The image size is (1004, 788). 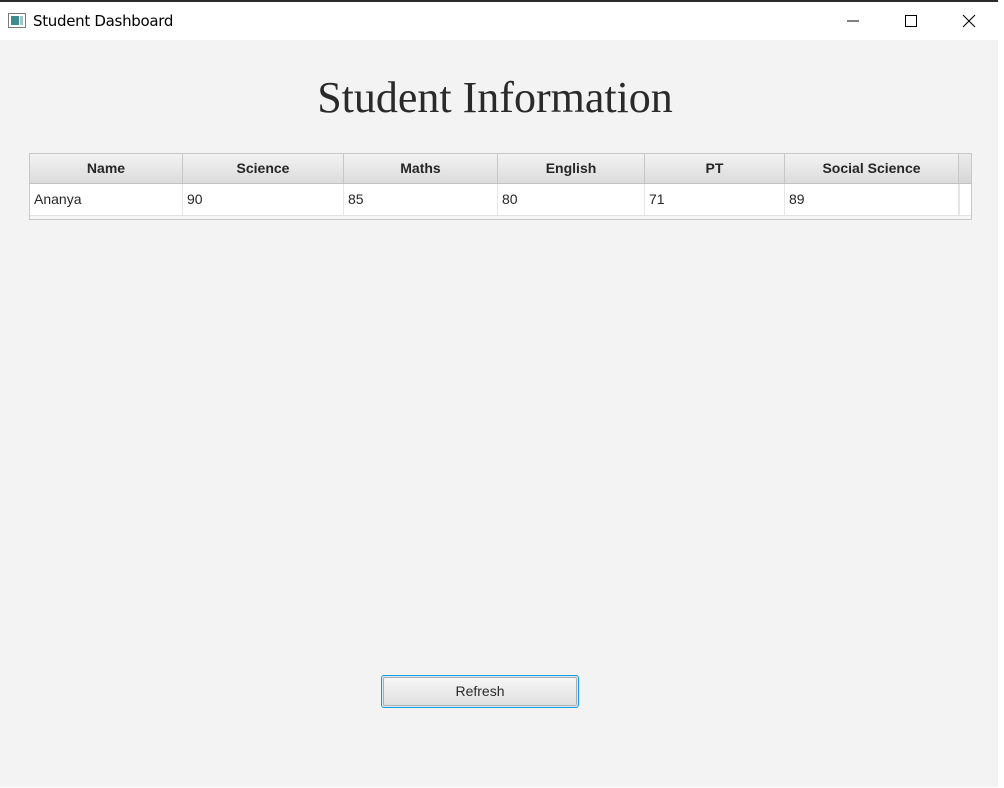 I want to click on refresh-button-label: Refresh, so click(x=480, y=691).